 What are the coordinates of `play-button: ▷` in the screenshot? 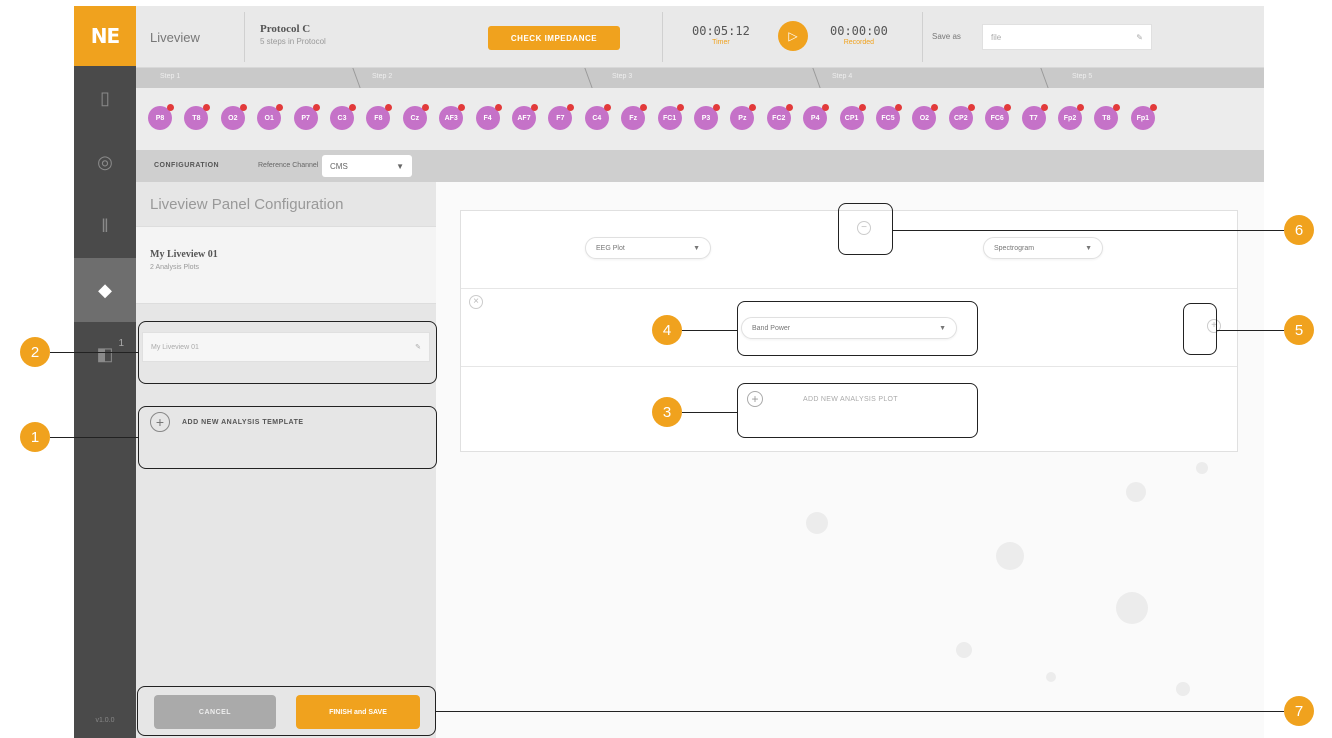 It's located at (793, 36).